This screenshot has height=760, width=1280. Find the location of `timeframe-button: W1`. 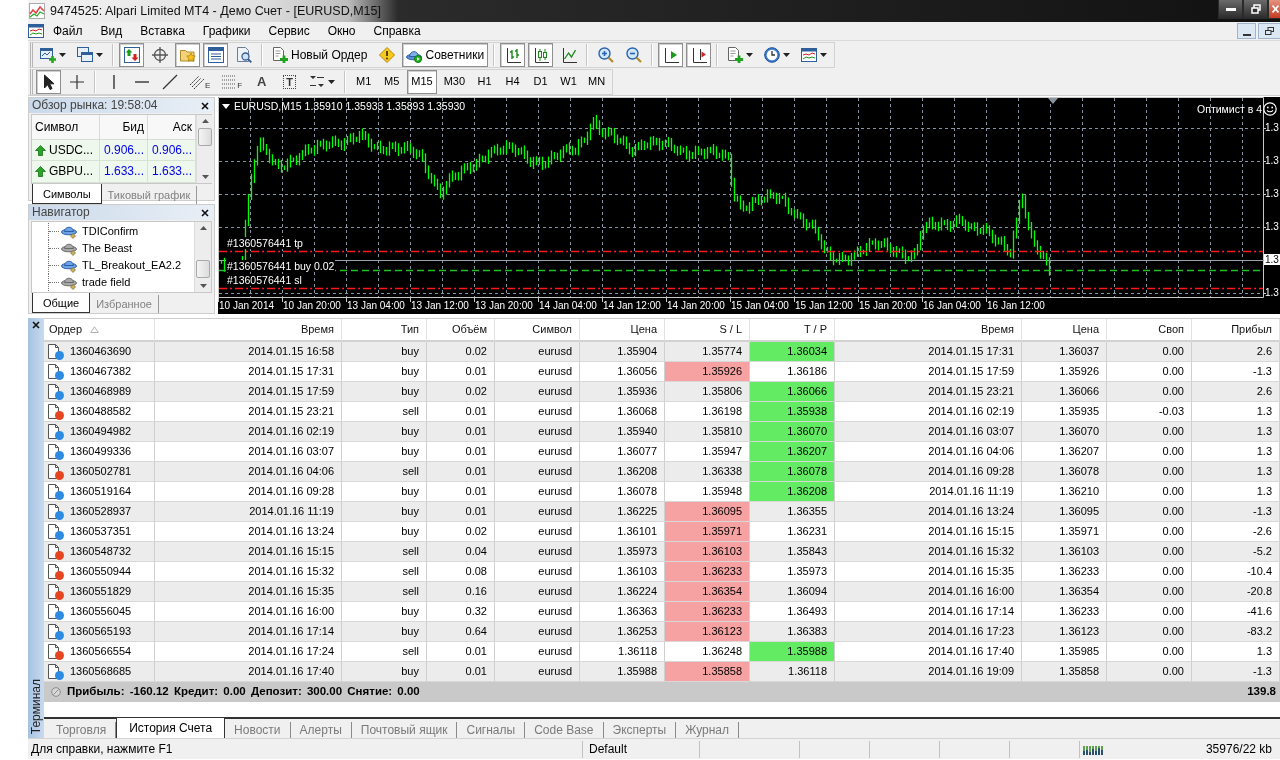

timeframe-button: W1 is located at coordinates (569, 82).